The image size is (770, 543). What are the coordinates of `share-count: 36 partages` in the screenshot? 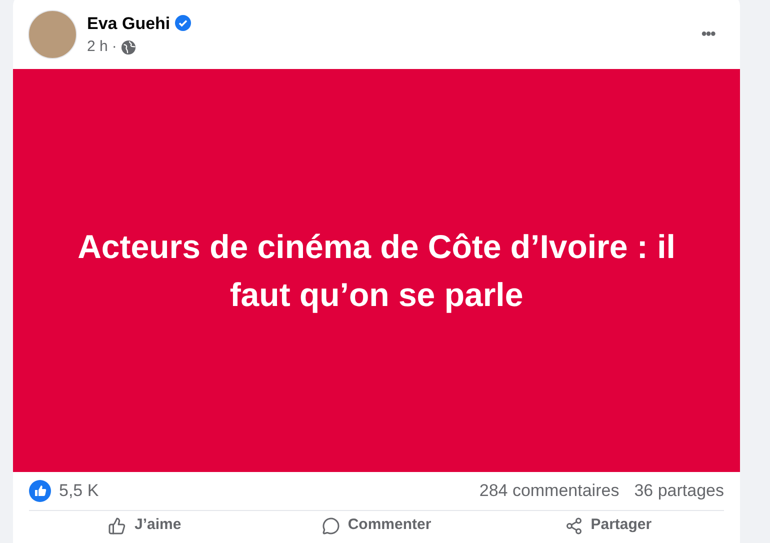 It's located at (679, 491).